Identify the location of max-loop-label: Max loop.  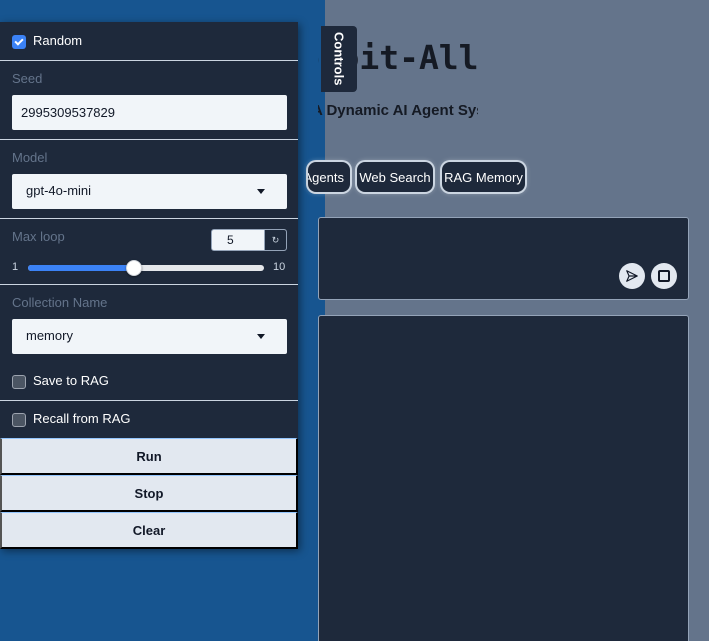
(38, 236).